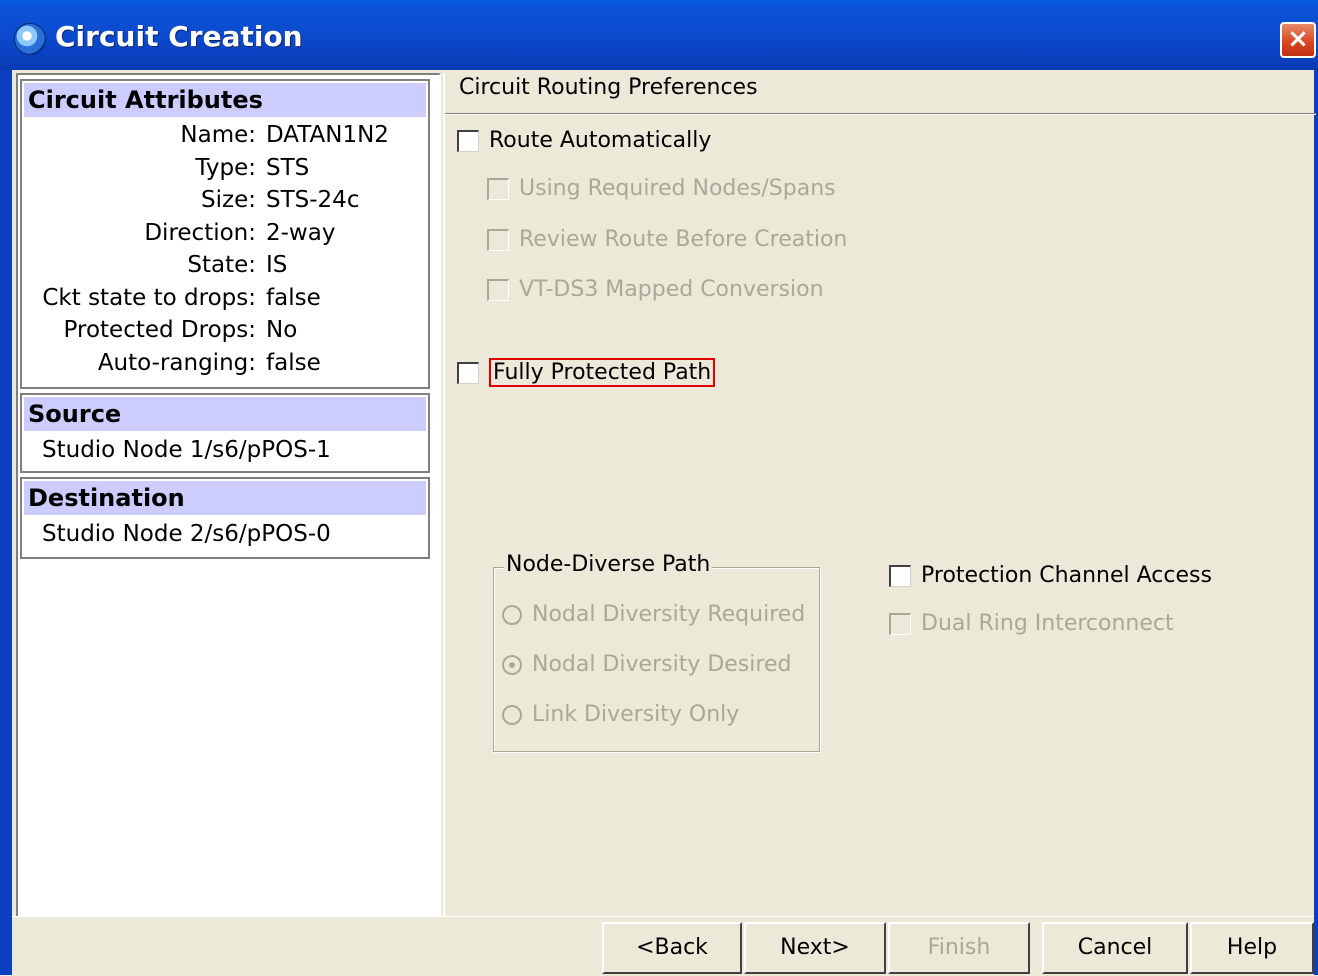 The image size is (1318, 976). What do you see at coordinates (6, 522) in the screenshot?
I see `window-frame-left` at bounding box center [6, 522].